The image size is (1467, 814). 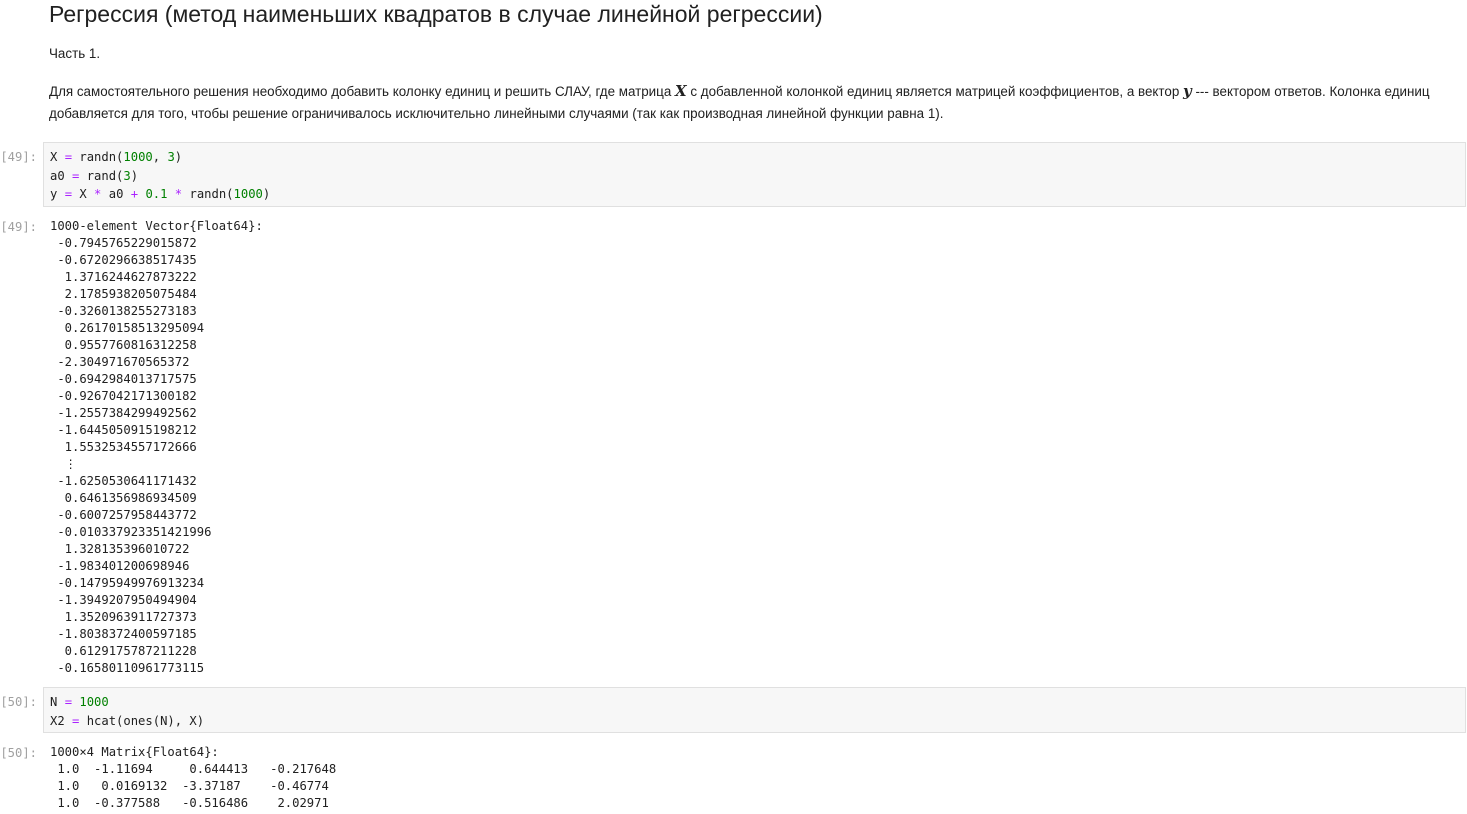 What do you see at coordinates (18, 702) in the screenshot?
I see `cell-50-input-prompt: [50]:` at bounding box center [18, 702].